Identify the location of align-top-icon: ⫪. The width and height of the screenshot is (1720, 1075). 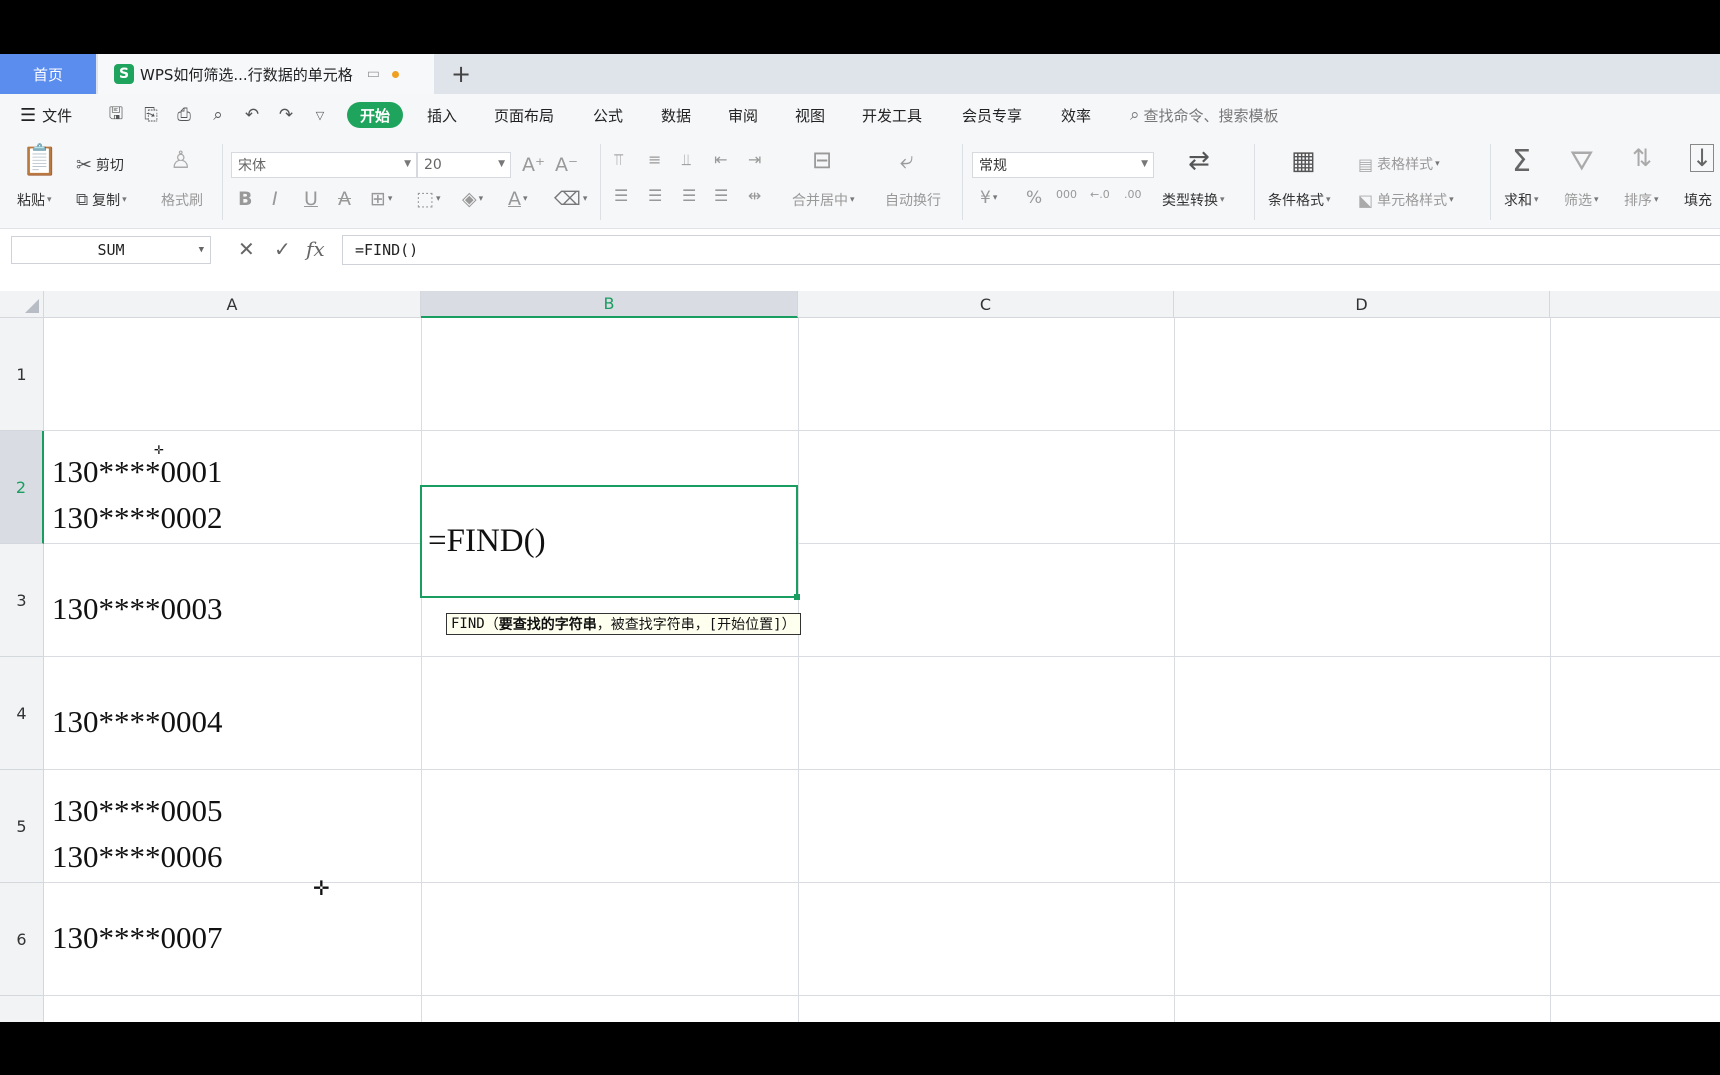
(618, 160).